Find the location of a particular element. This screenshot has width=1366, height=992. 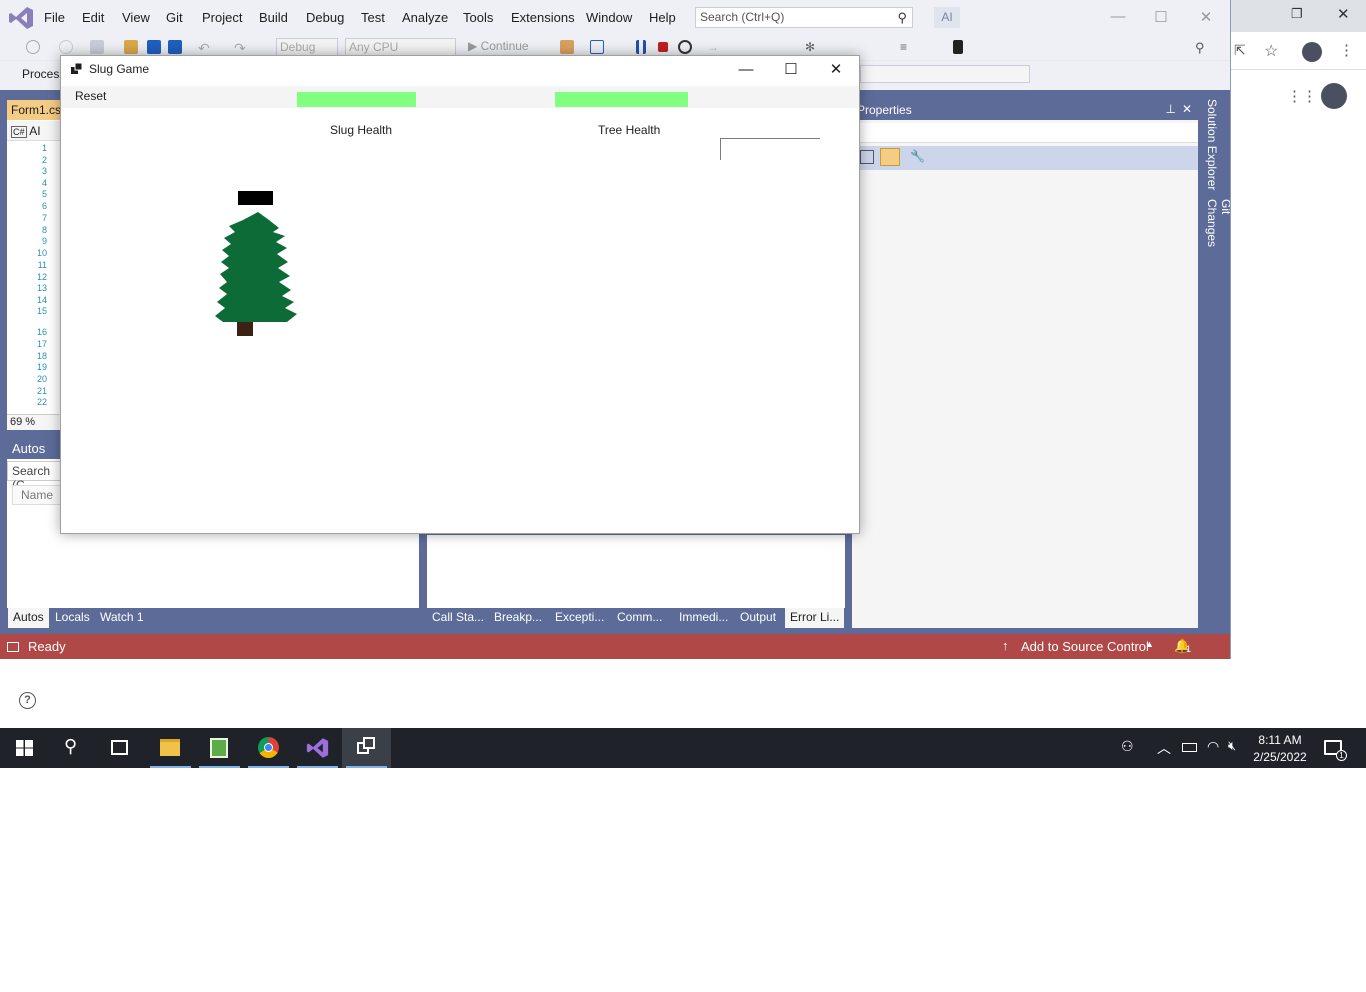

slug-game-taskbar-button is located at coordinates (366, 748).